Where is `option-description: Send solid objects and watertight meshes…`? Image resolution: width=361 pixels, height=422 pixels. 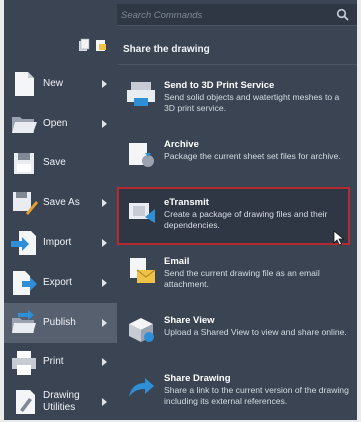
option-description: Send solid objects and watertight meshes… is located at coordinates (252, 102).